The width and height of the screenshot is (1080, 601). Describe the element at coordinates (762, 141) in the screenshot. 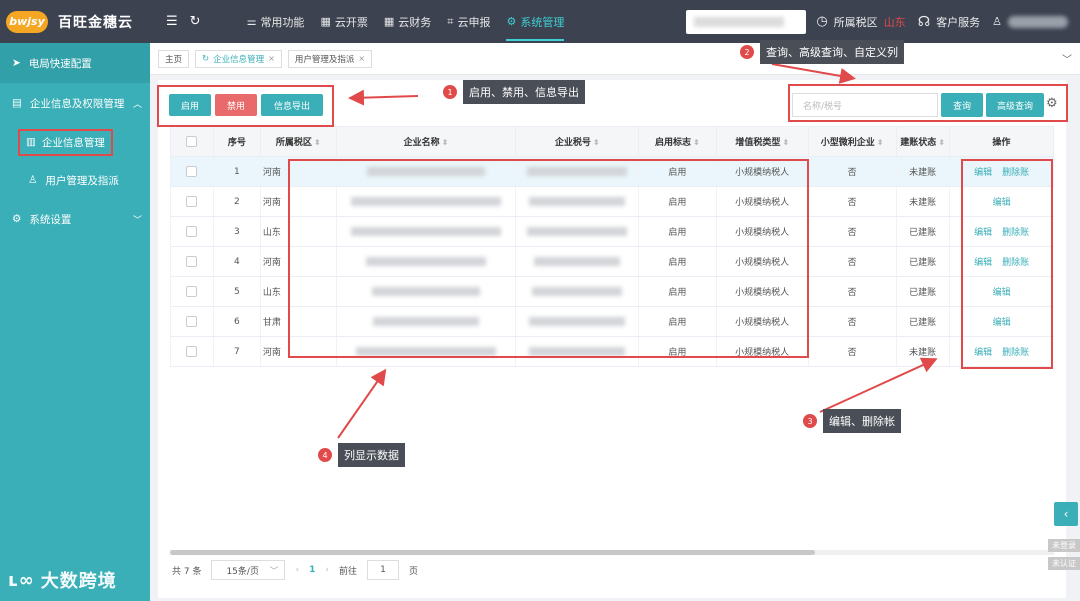

I see `col-header: 增值税类型 ⬍` at that location.